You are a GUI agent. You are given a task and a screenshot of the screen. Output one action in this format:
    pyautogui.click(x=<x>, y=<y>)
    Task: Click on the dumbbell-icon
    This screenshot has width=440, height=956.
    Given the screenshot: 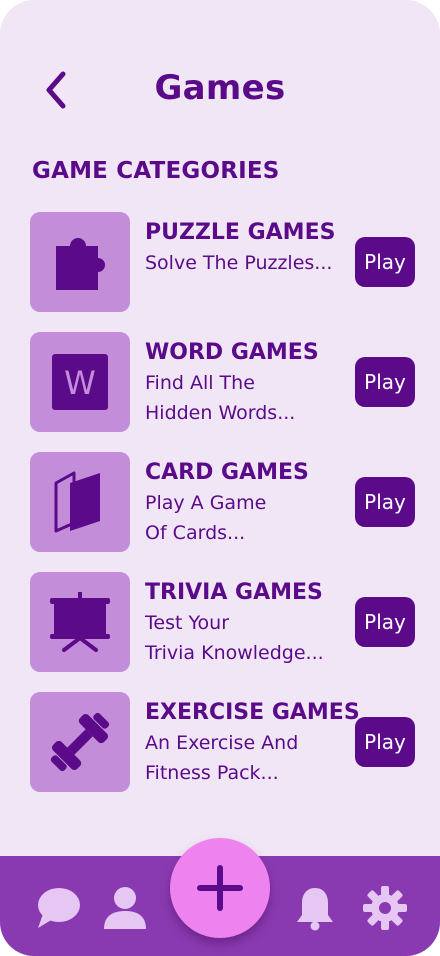 What is the action you would take?
    pyautogui.click(x=80, y=742)
    